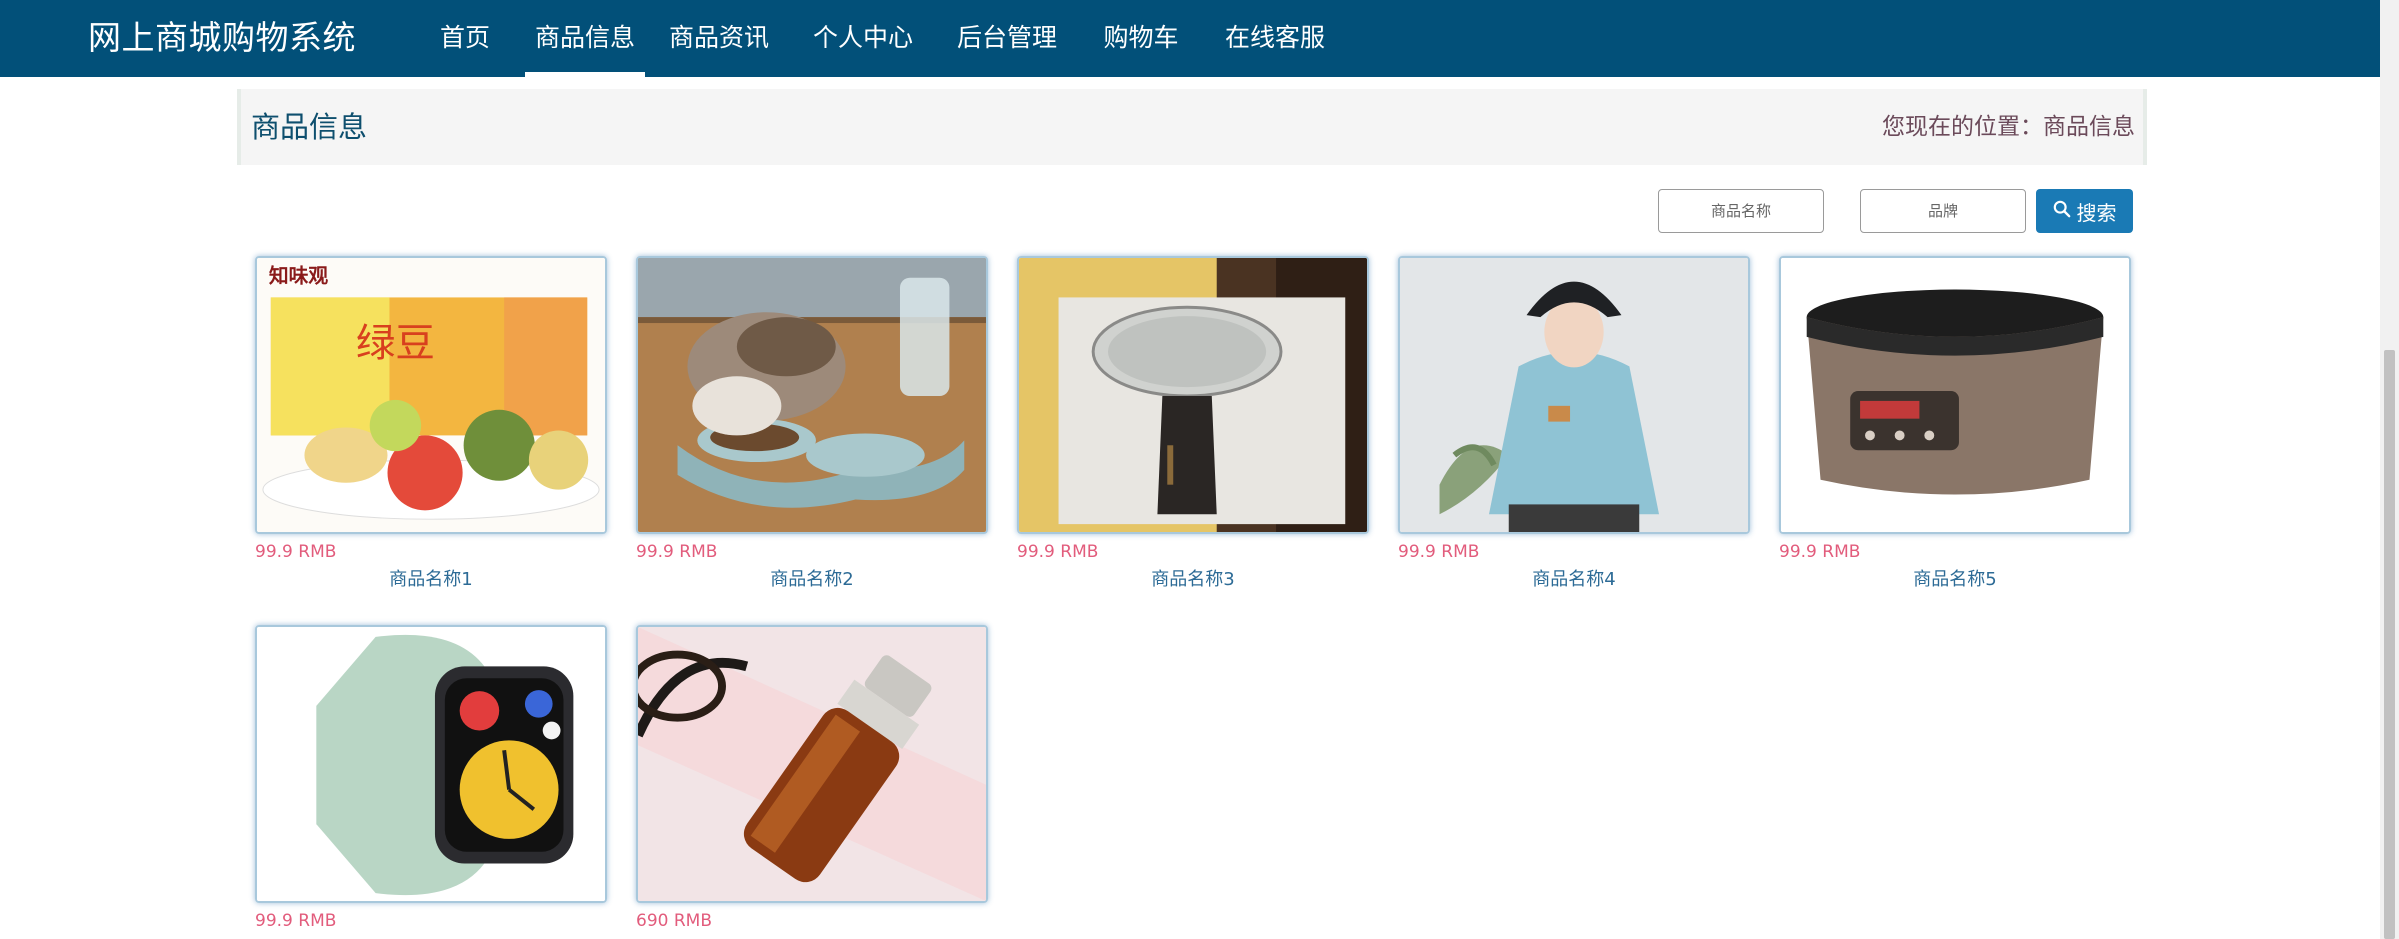  Describe the element at coordinates (1275, 38) in the screenshot. I see `nav-service: 在线客服` at that location.